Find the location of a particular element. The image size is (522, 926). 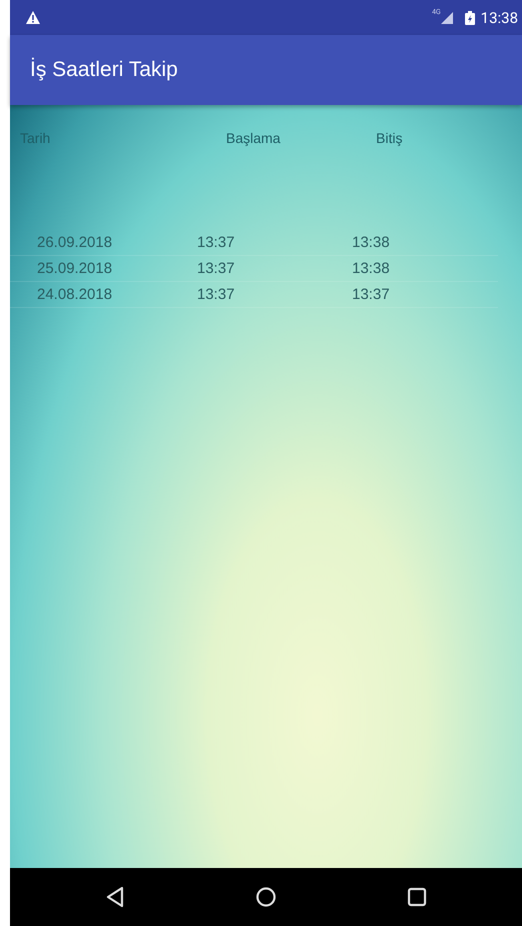

column-header: Başlama is located at coordinates (254, 138).